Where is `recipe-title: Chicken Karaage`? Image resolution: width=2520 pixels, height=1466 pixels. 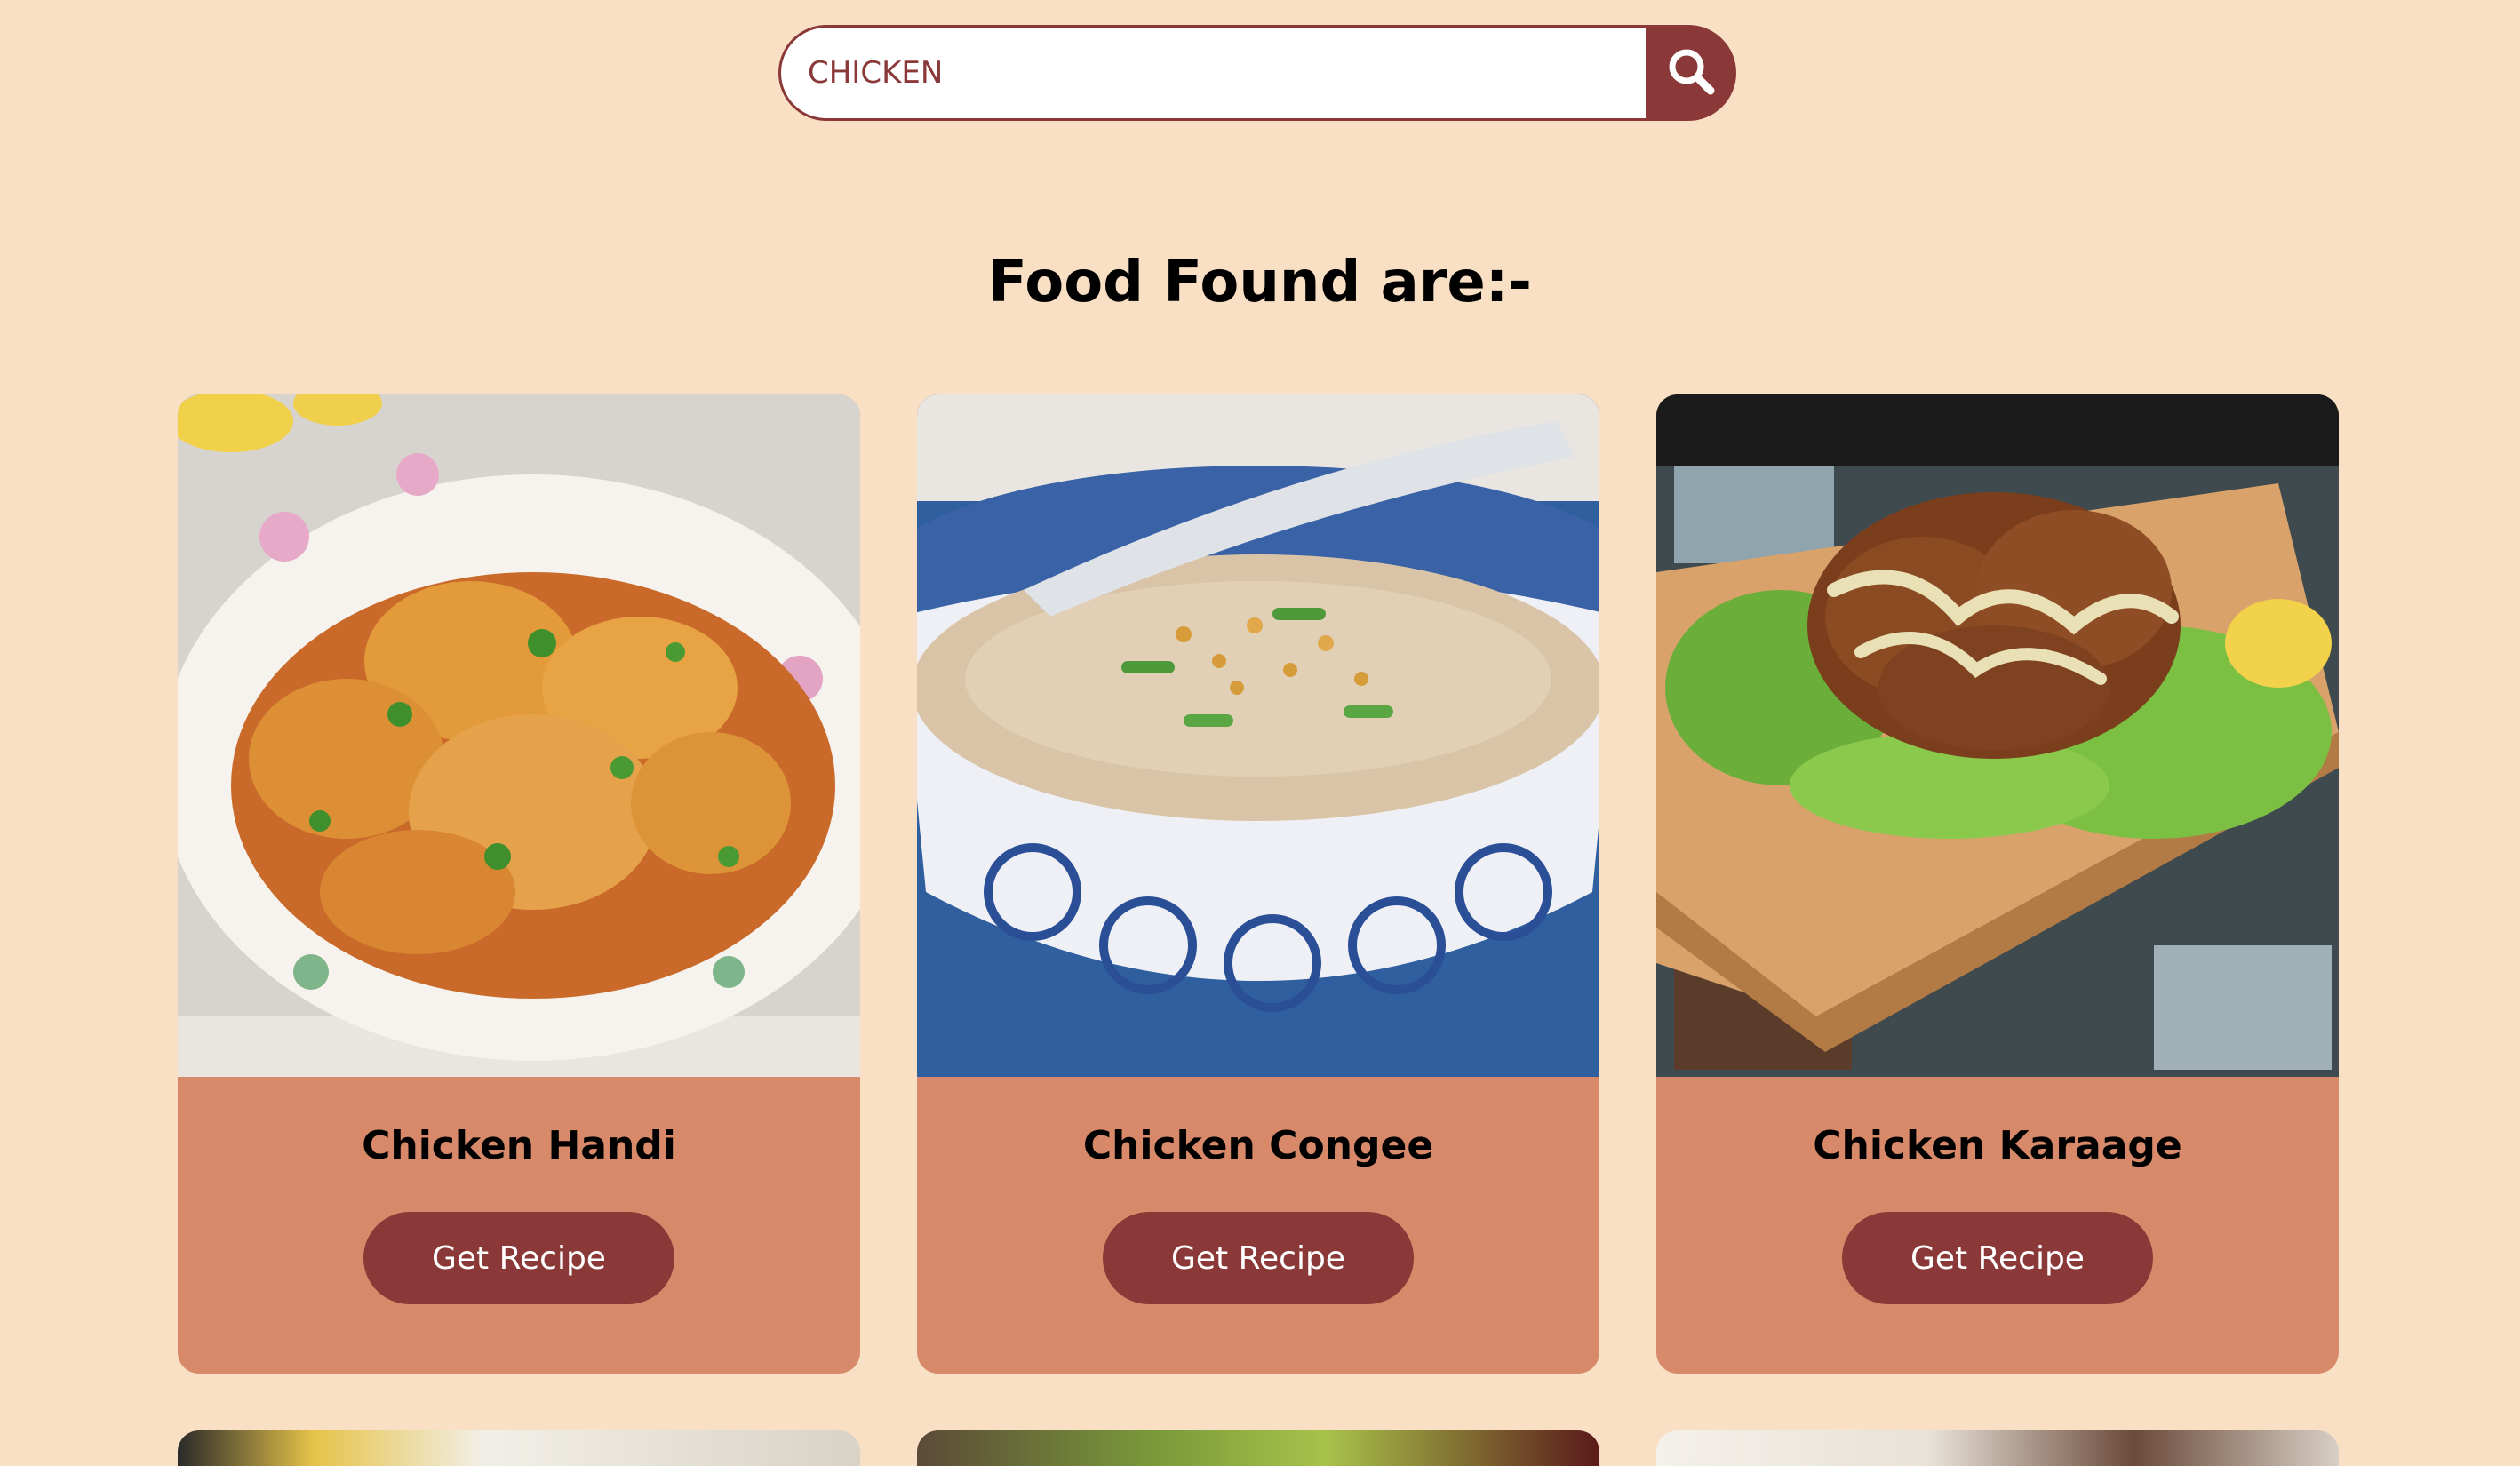 recipe-title: Chicken Karaage is located at coordinates (1997, 1145).